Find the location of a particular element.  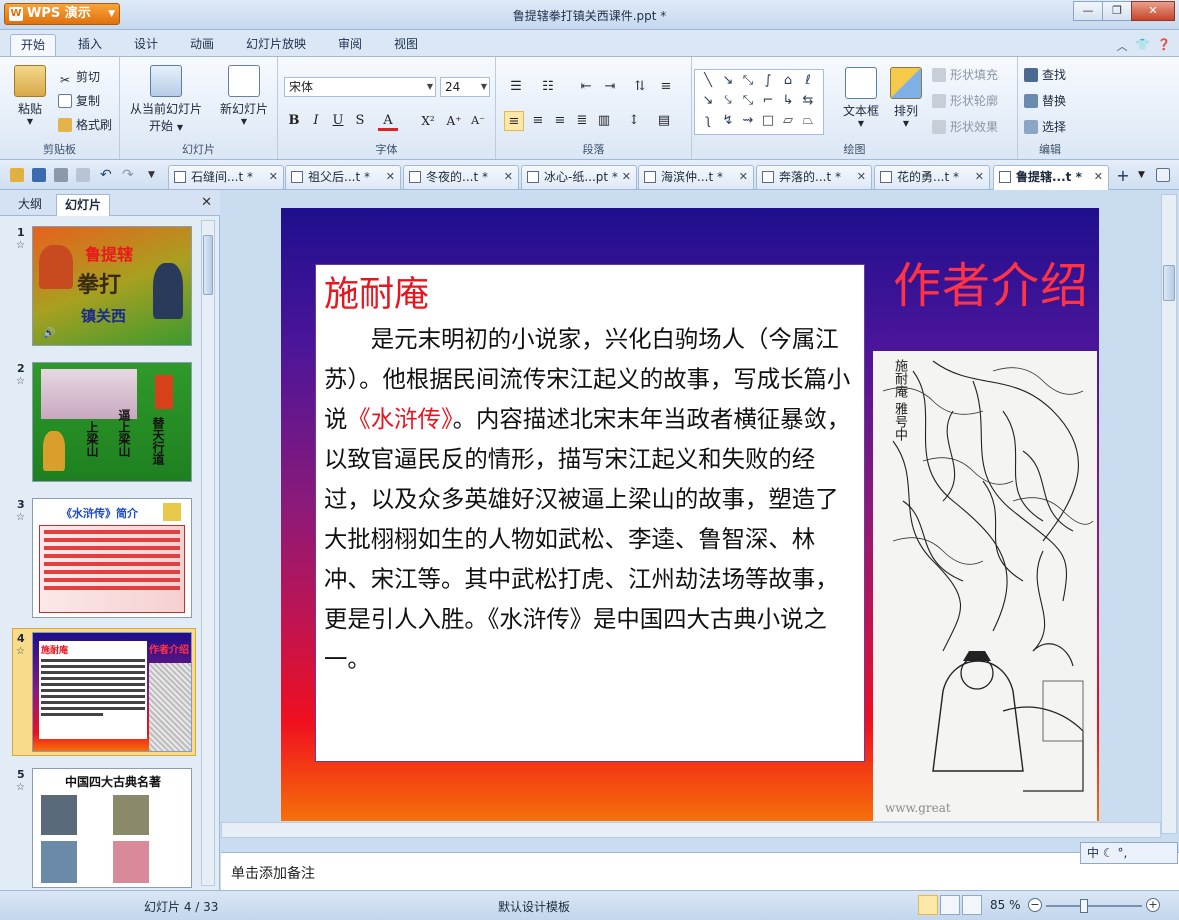

curved-double-icon: ⇝ is located at coordinates (748, 121).